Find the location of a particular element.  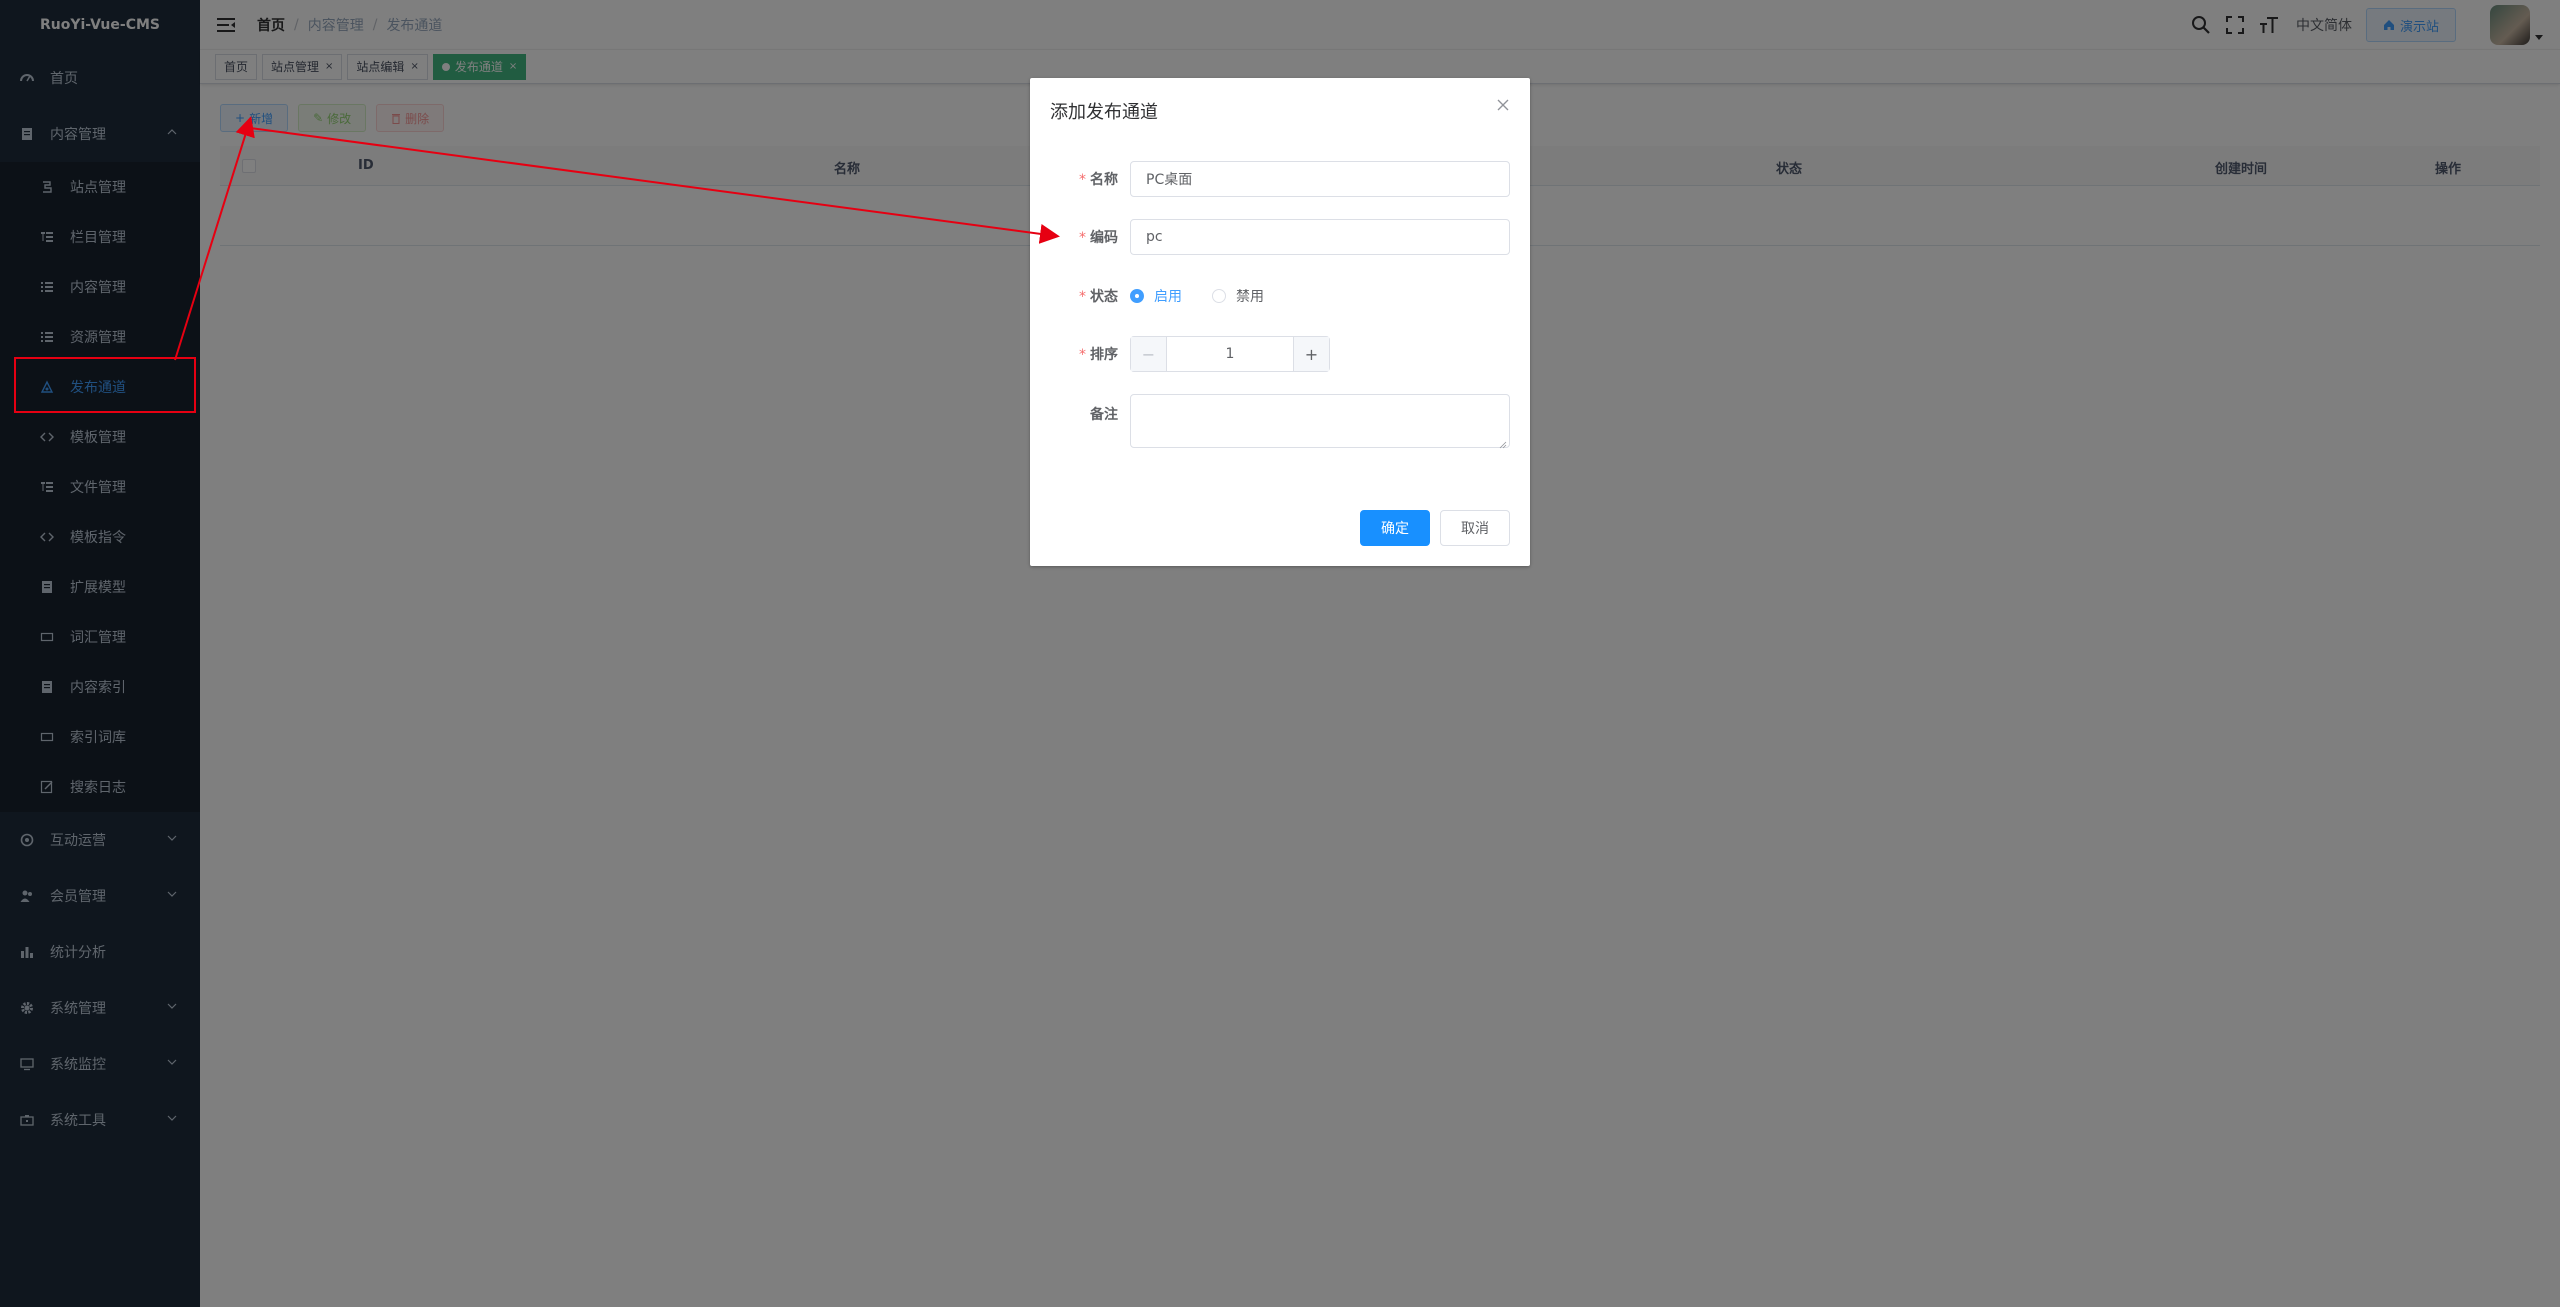

dialog-title: 添加发布通道 is located at coordinates (1104, 112).